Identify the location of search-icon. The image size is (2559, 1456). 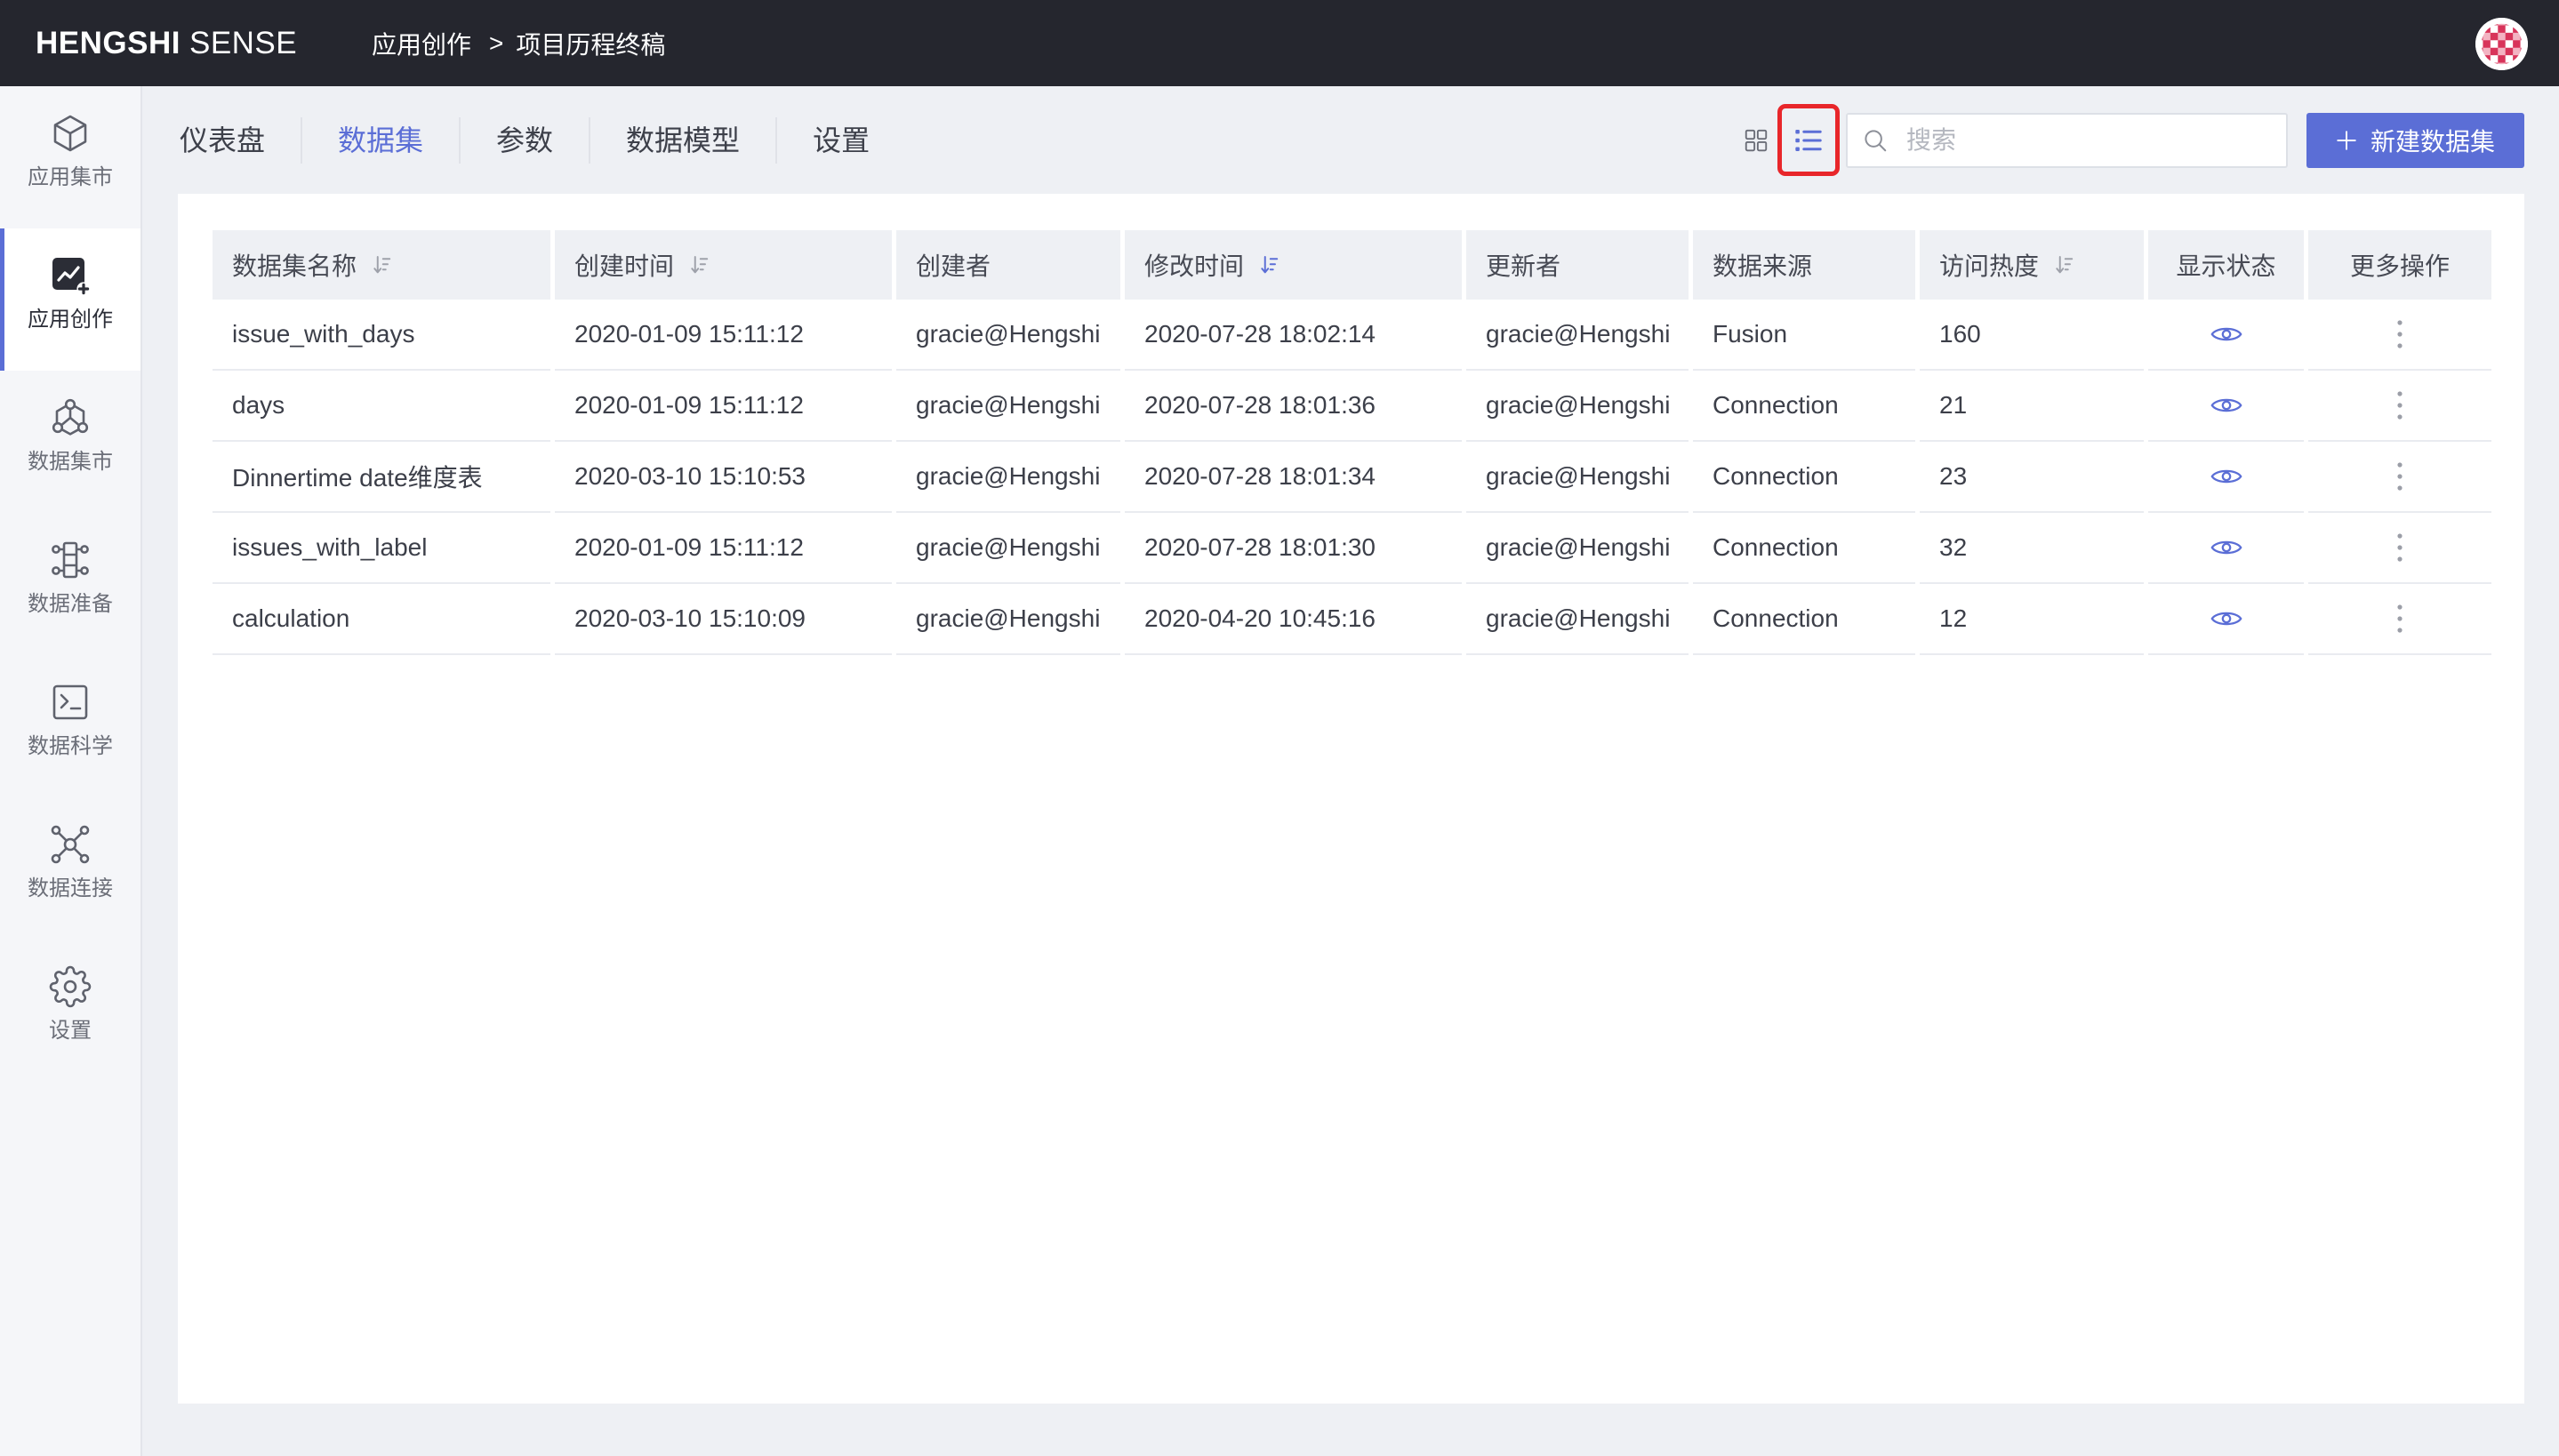
(1875, 140).